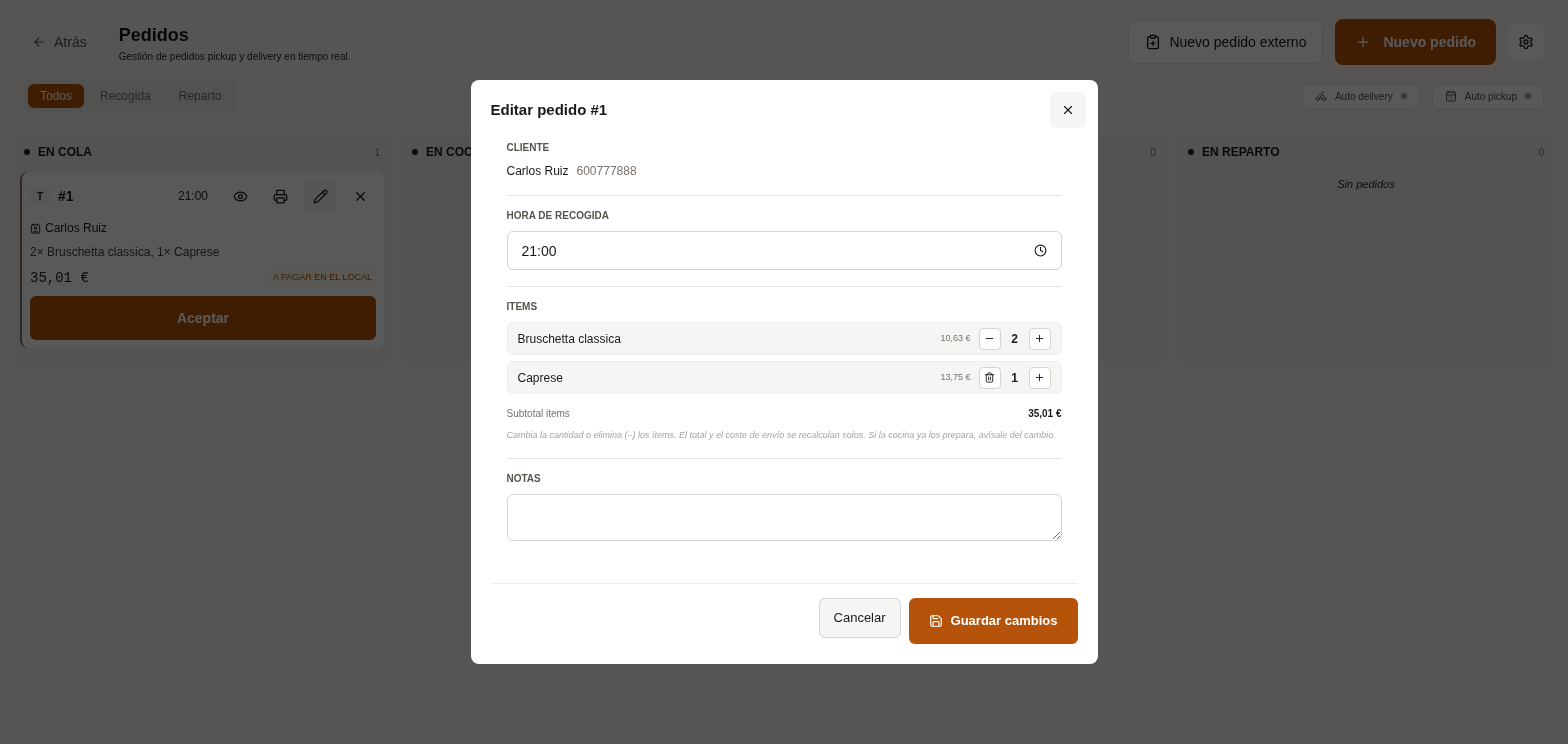 The image size is (1568, 744). I want to click on trash-icon, so click(989, 377).